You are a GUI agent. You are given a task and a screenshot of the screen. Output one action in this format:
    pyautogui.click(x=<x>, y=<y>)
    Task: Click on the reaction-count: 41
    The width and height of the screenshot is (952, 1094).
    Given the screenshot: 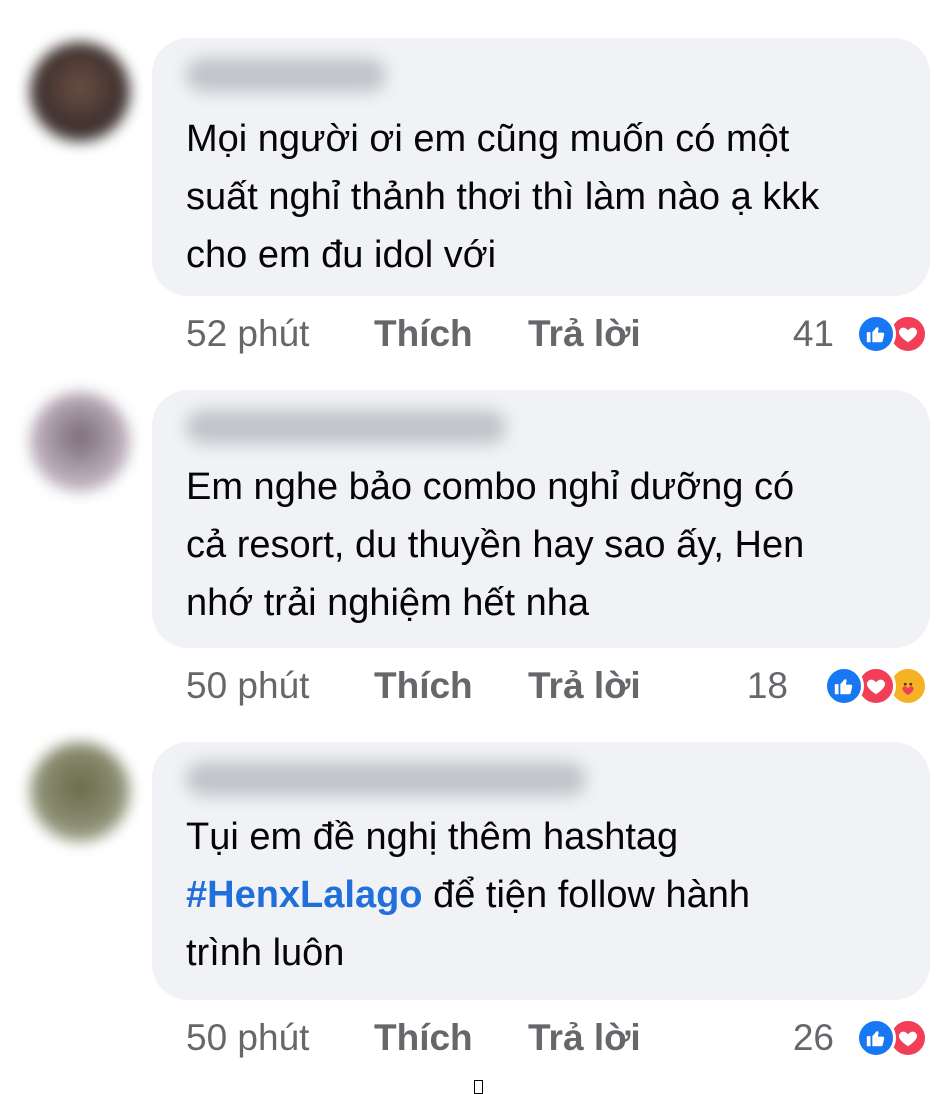 What is the action you would take?
    pyautogui.click(x=813, y=334)
    